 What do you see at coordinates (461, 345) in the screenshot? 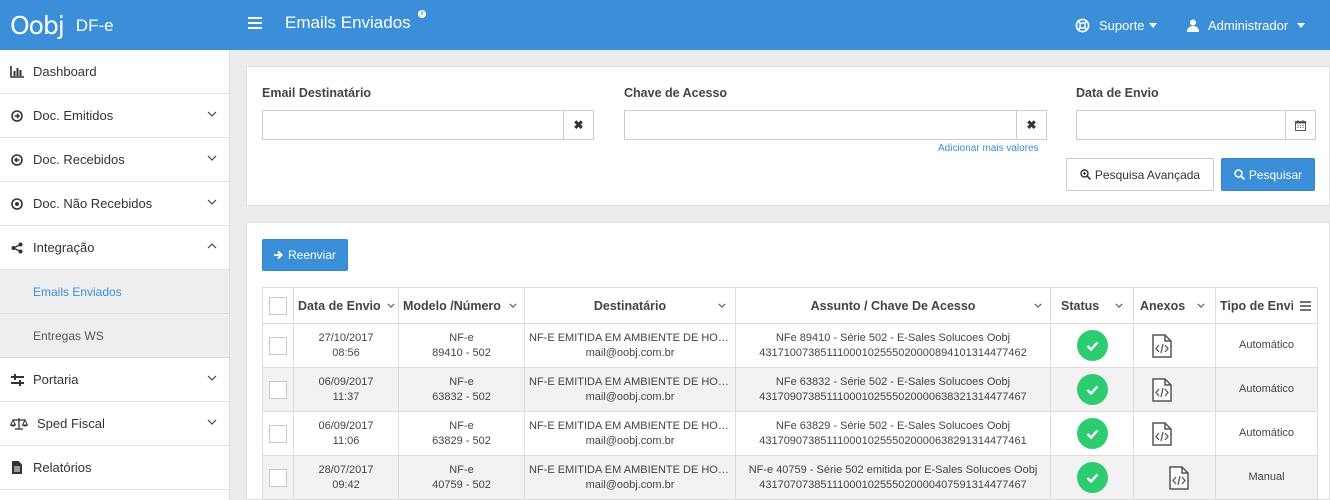
I see `cell-model-number: NF-e 89410 - 502` at bounding box center [461, 345].